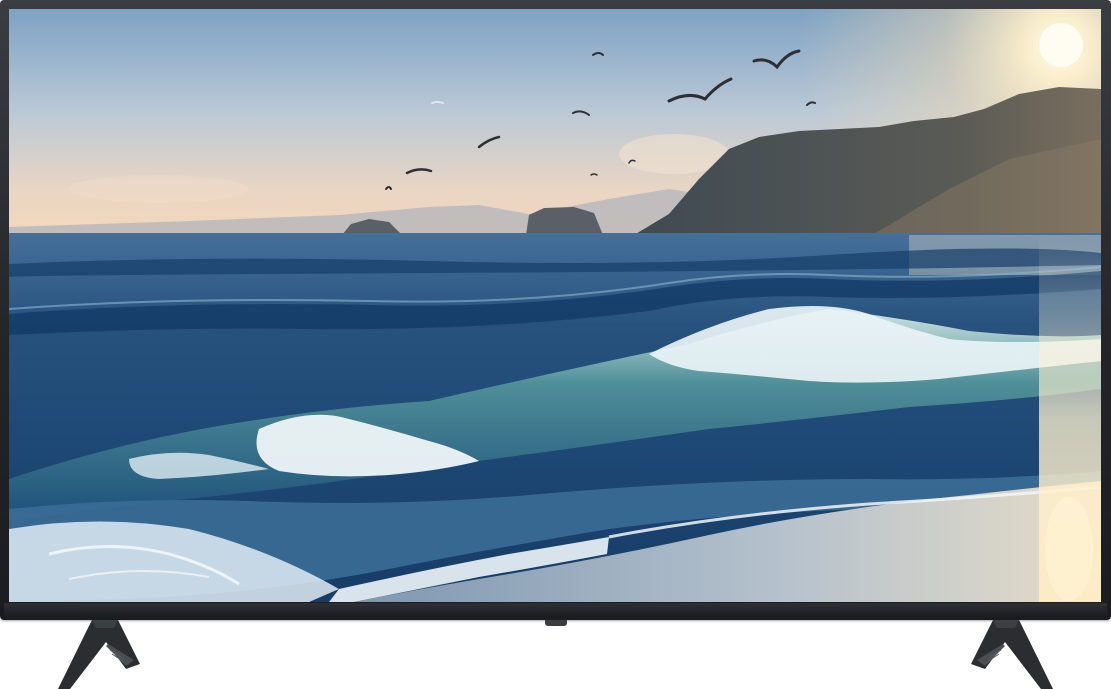 The height and width of the screenshot is (689, 1111). Describe the element at coordinates (437, 102) in the screenshot. I see `bird-icon` at that location.